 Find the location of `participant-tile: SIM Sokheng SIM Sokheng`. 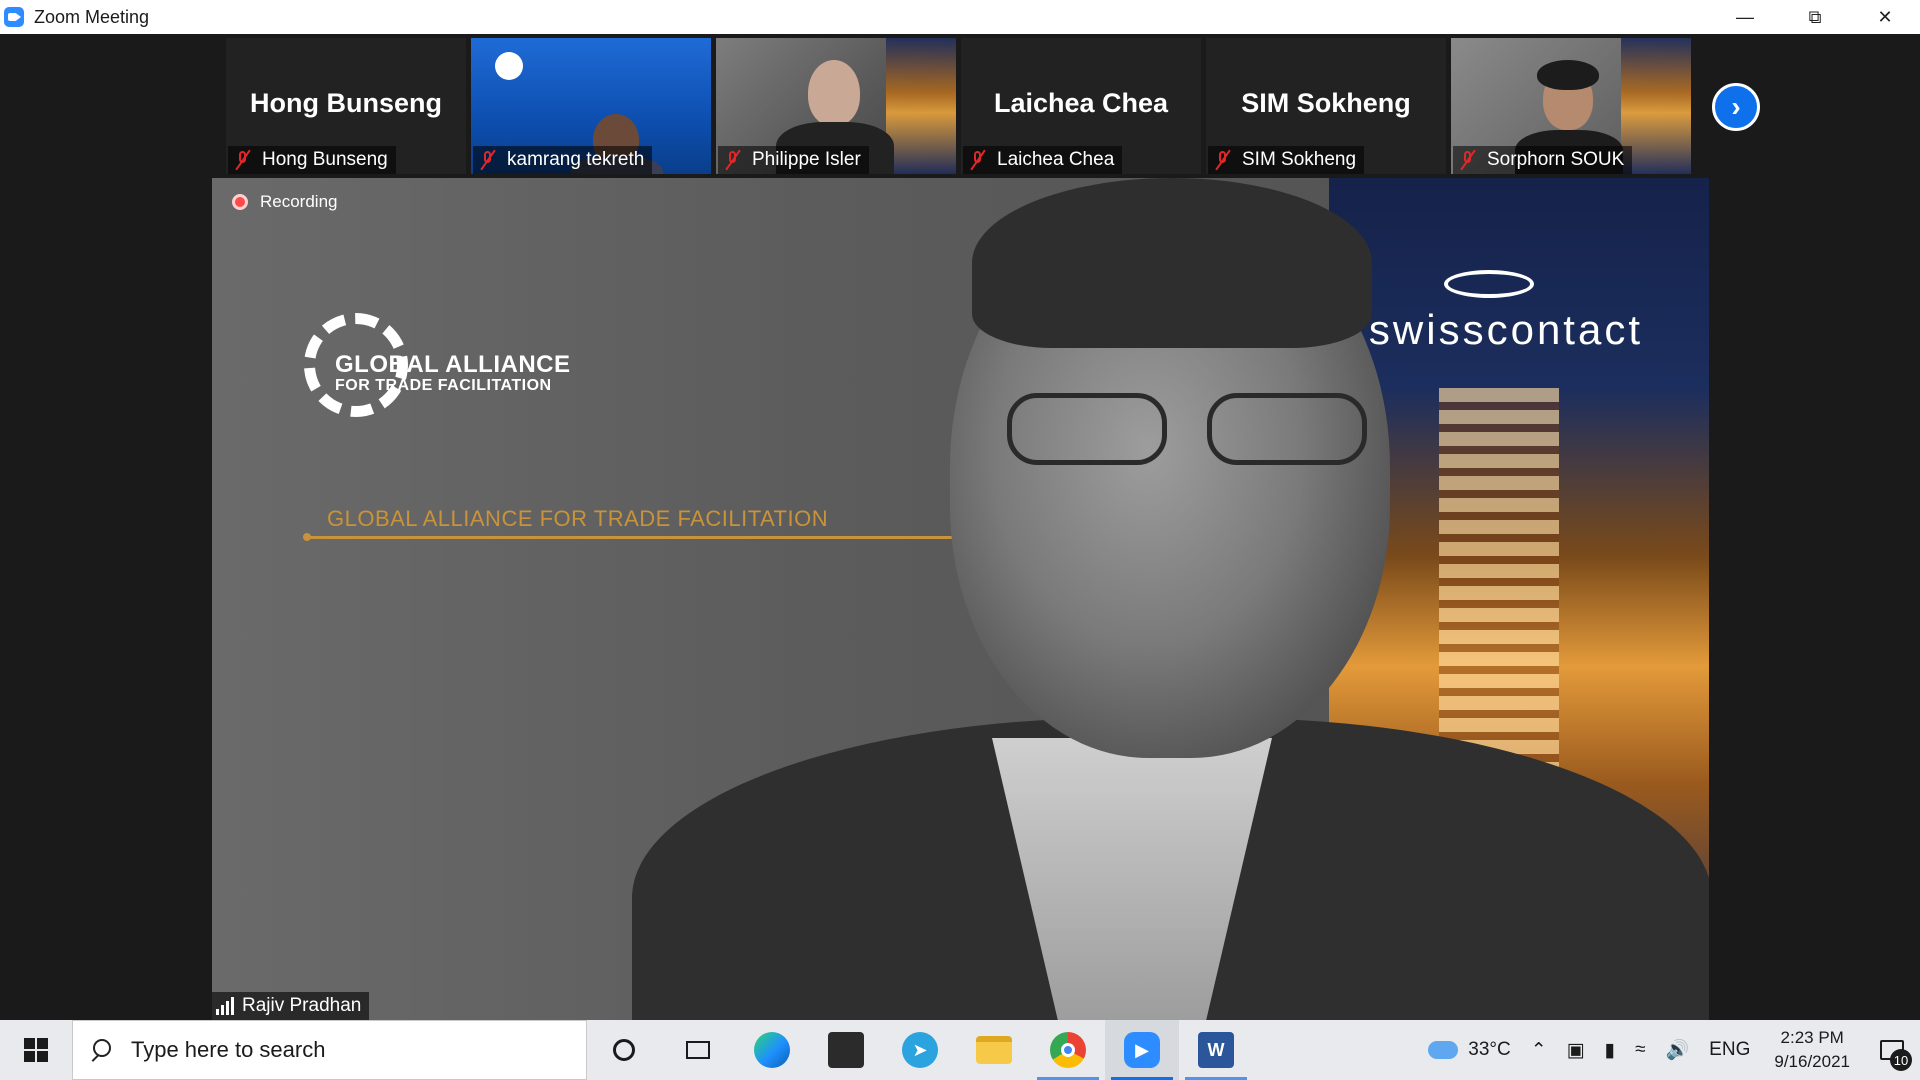

participant-tile: SIM Sokheng SIM Sokheng is located at coordinates (1326, 106).